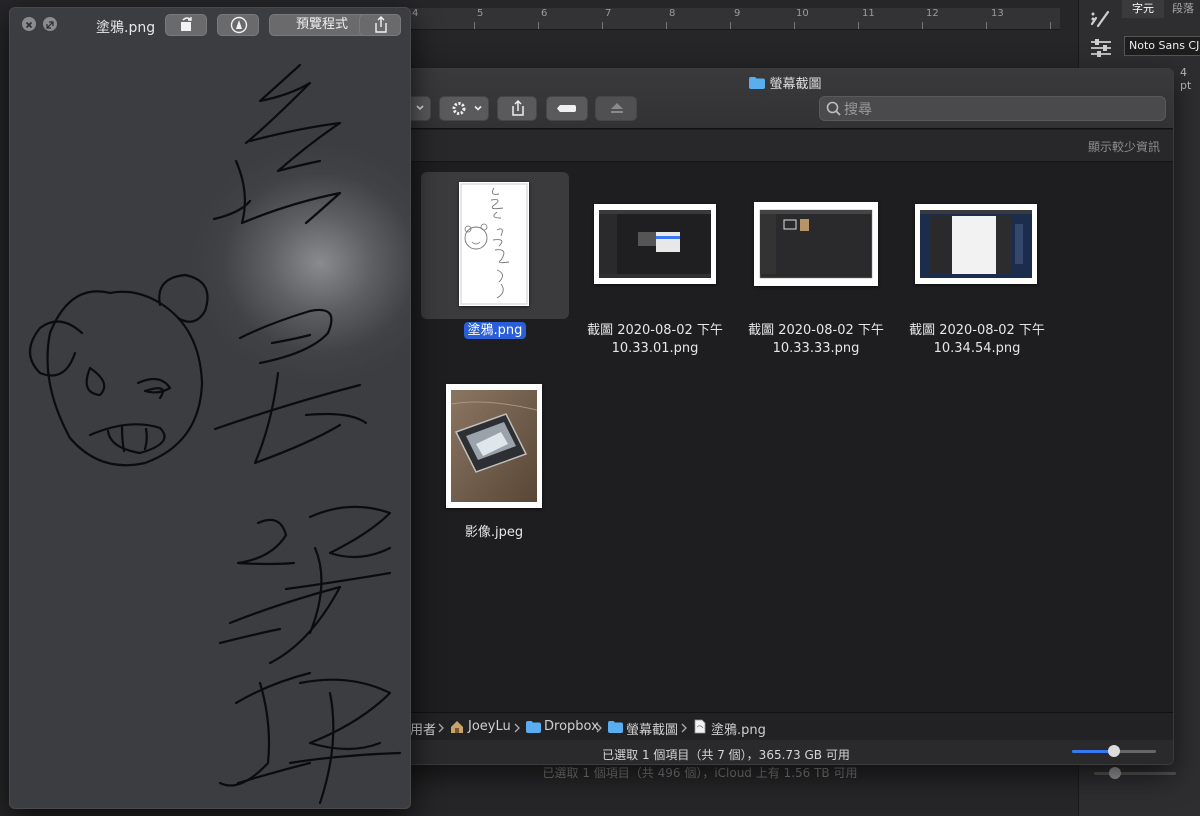  I want to click on file-name-photo: 影像.jpeg, so click(494, 533).